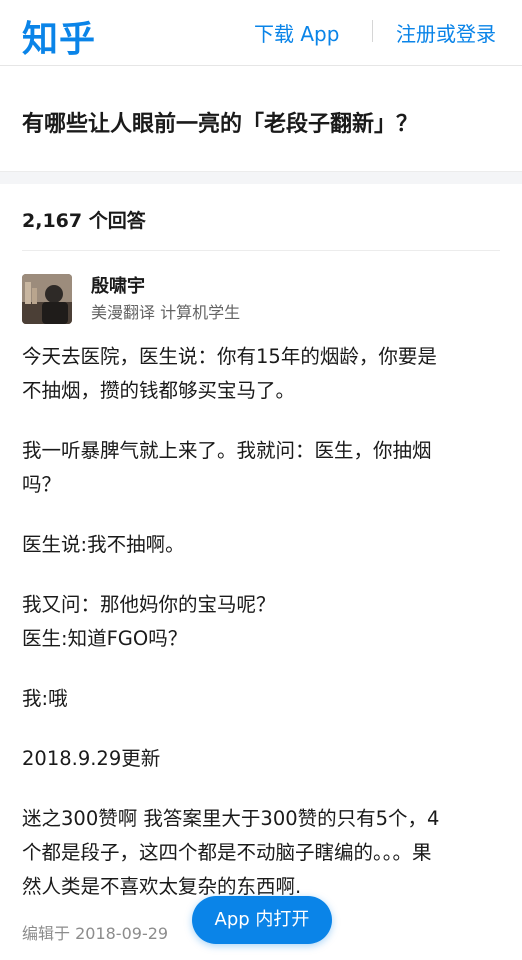  What do you see at coordinates (95, 933) in the screenshot?
I see `edit-time: 编辑于 2018-09-29` at bounding box center [95, 933].